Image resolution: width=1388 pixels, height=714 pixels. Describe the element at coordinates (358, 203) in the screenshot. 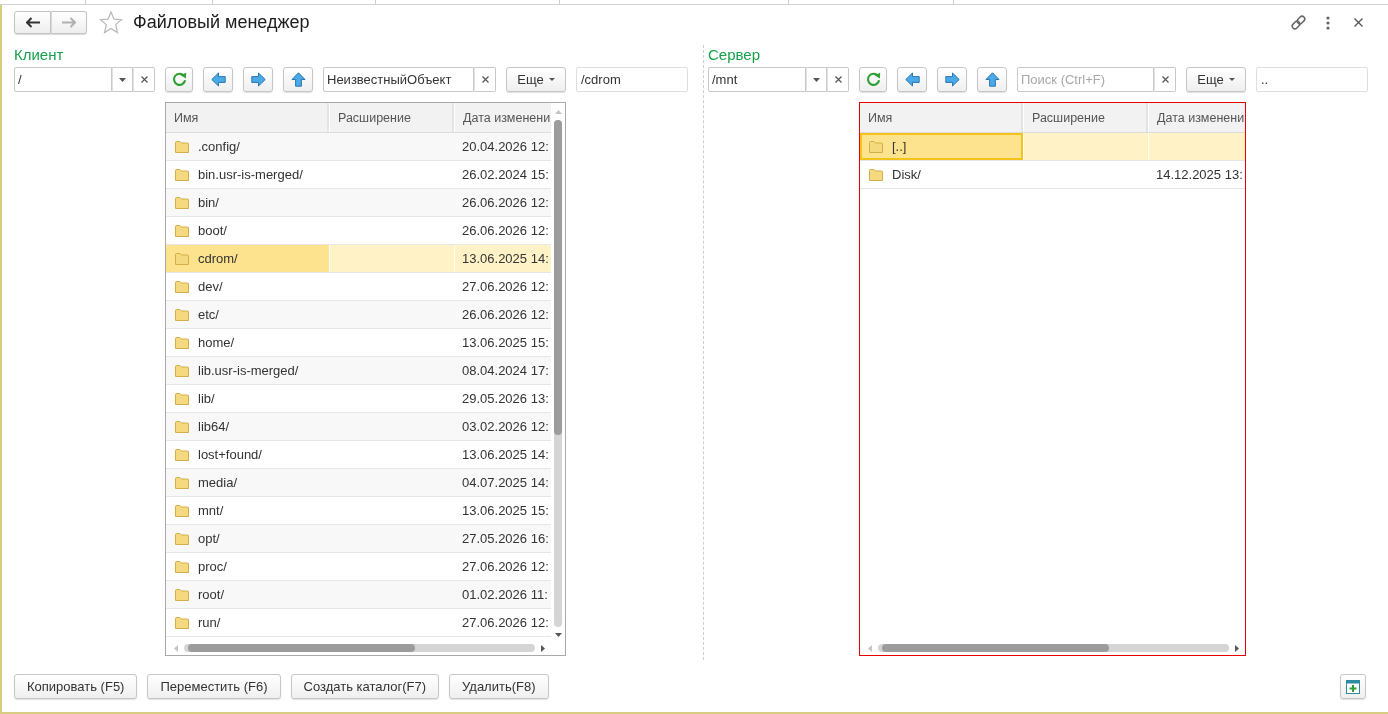

I see `file-row: bin/ 26.06.2026 12:` at that location.